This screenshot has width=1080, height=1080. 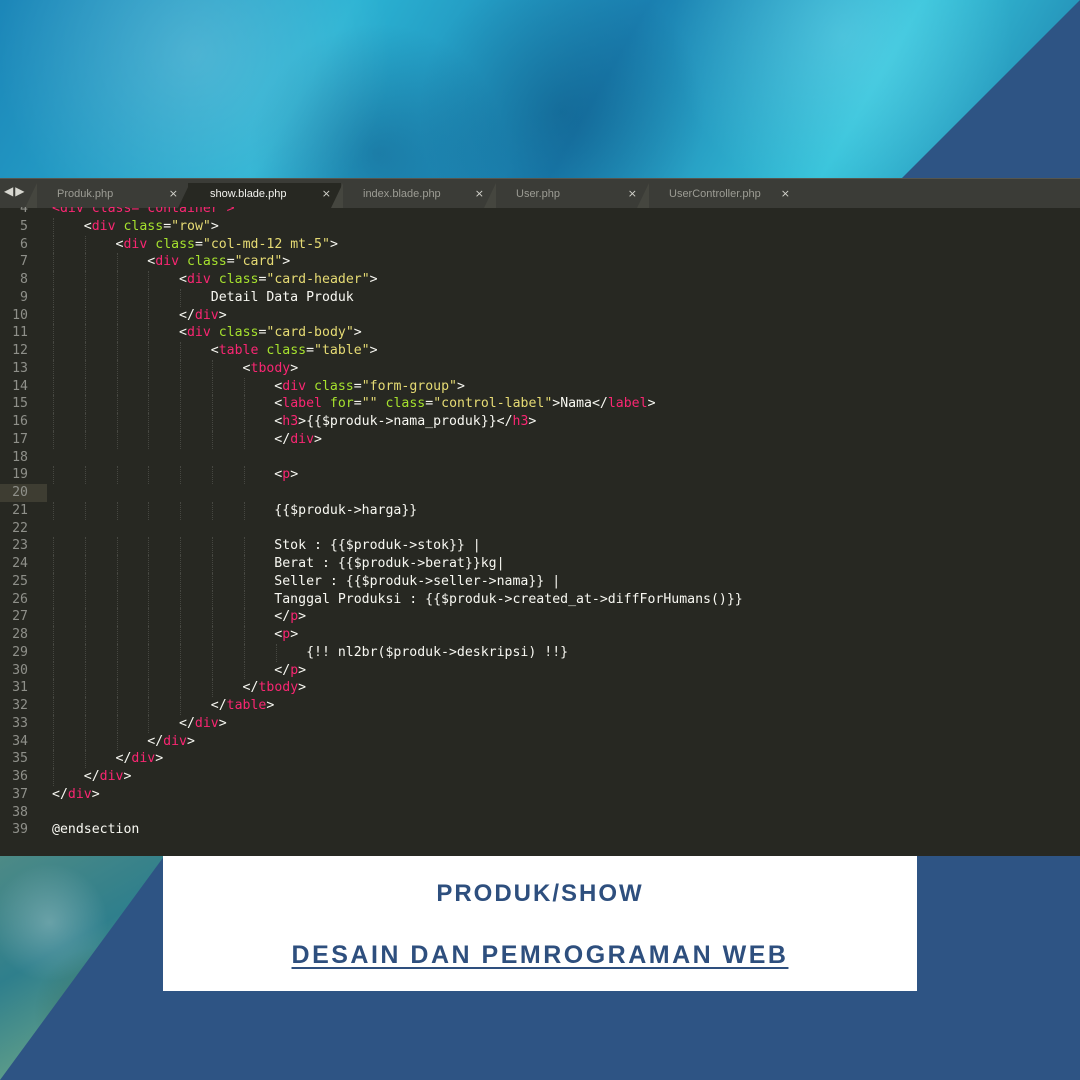 What do you see at coordinates (540, 706) in the screenshot?
I see `code-line: 32 </table>` at bounding box center [540, 706].